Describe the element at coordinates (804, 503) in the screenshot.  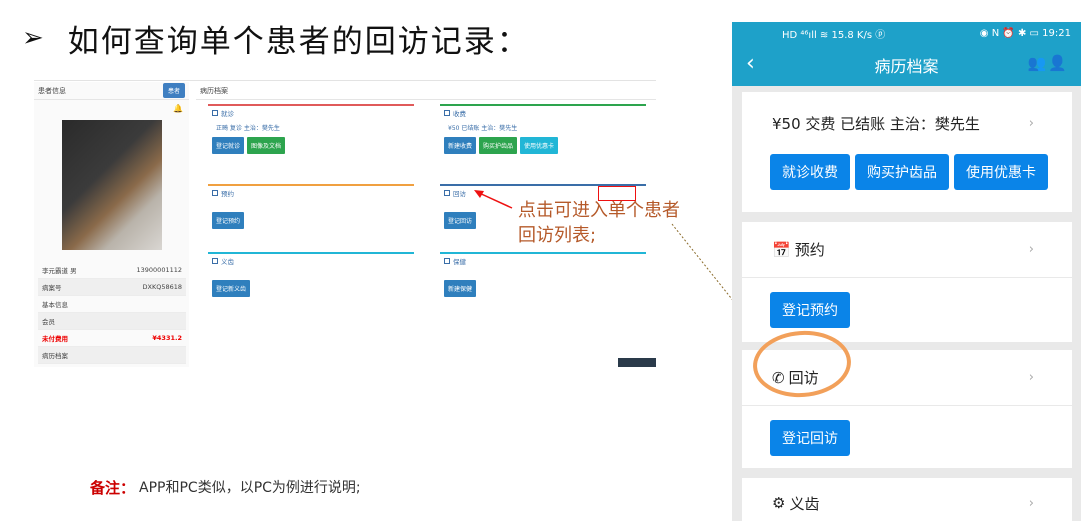
I see `tooth-title: 义齿` at that location.